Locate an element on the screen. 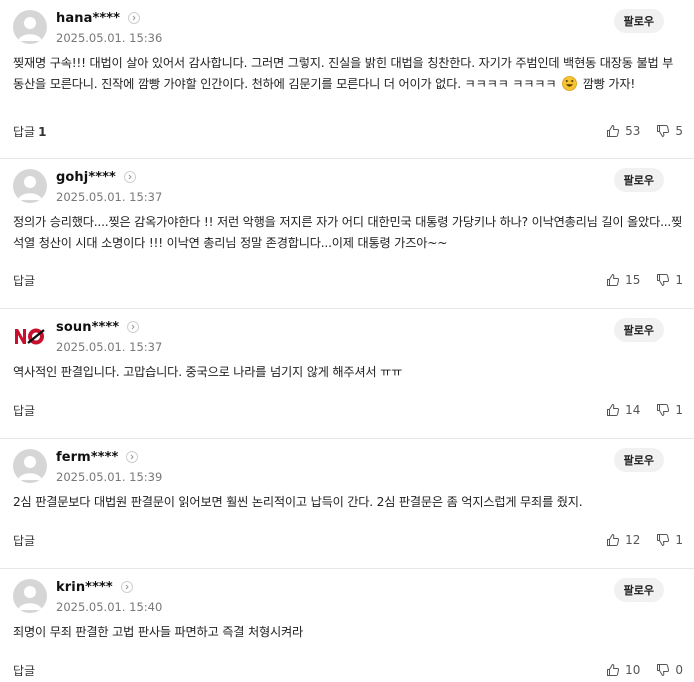 This screenshot has height=682, width=694. like-count: 12 is located at coordinates (633, 540).